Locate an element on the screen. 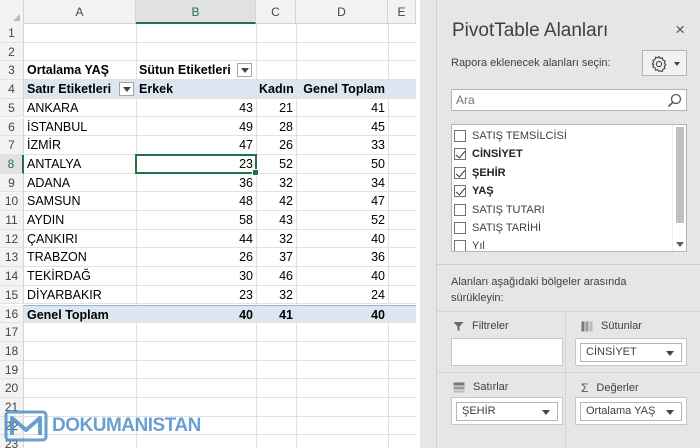  column-header-c: C is located at coordinates (276, 12).